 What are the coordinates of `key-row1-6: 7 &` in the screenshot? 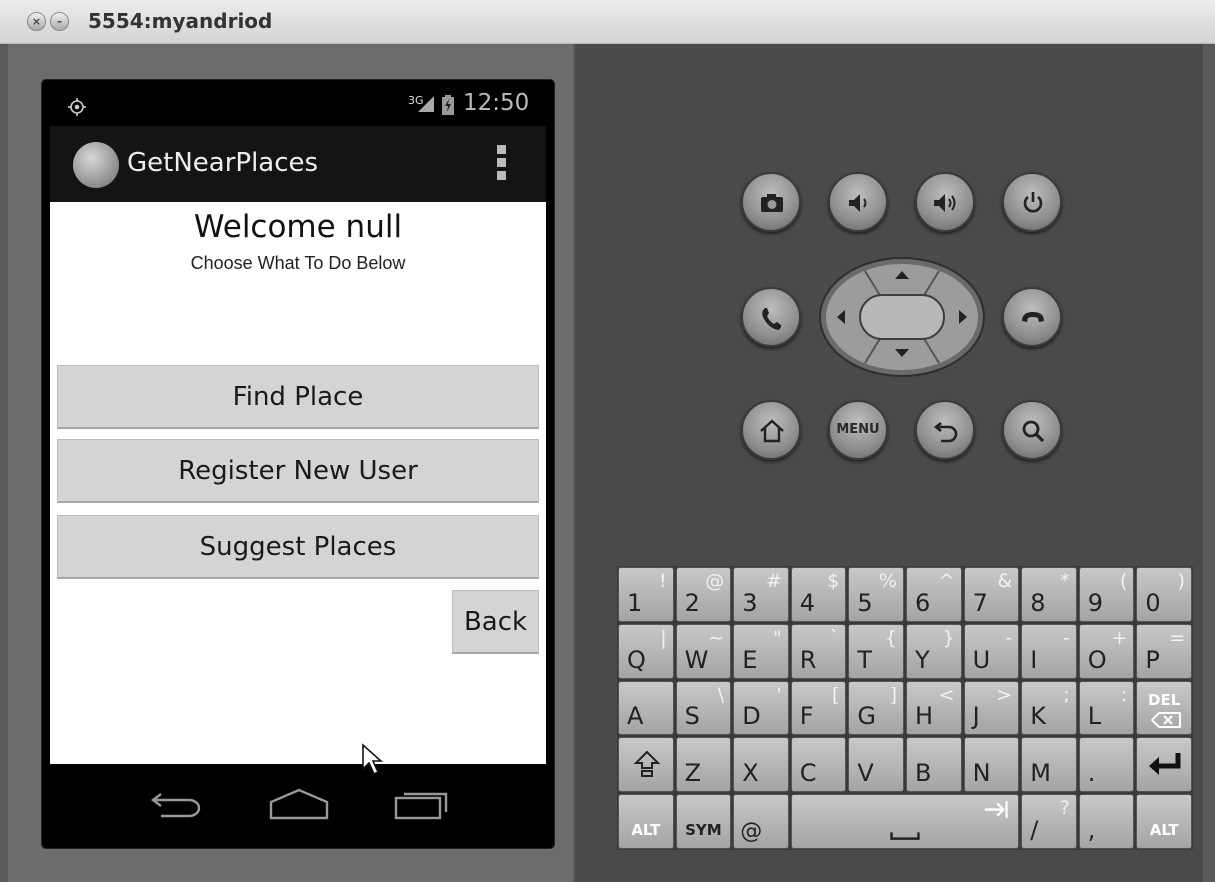 It's located at (991, 594).